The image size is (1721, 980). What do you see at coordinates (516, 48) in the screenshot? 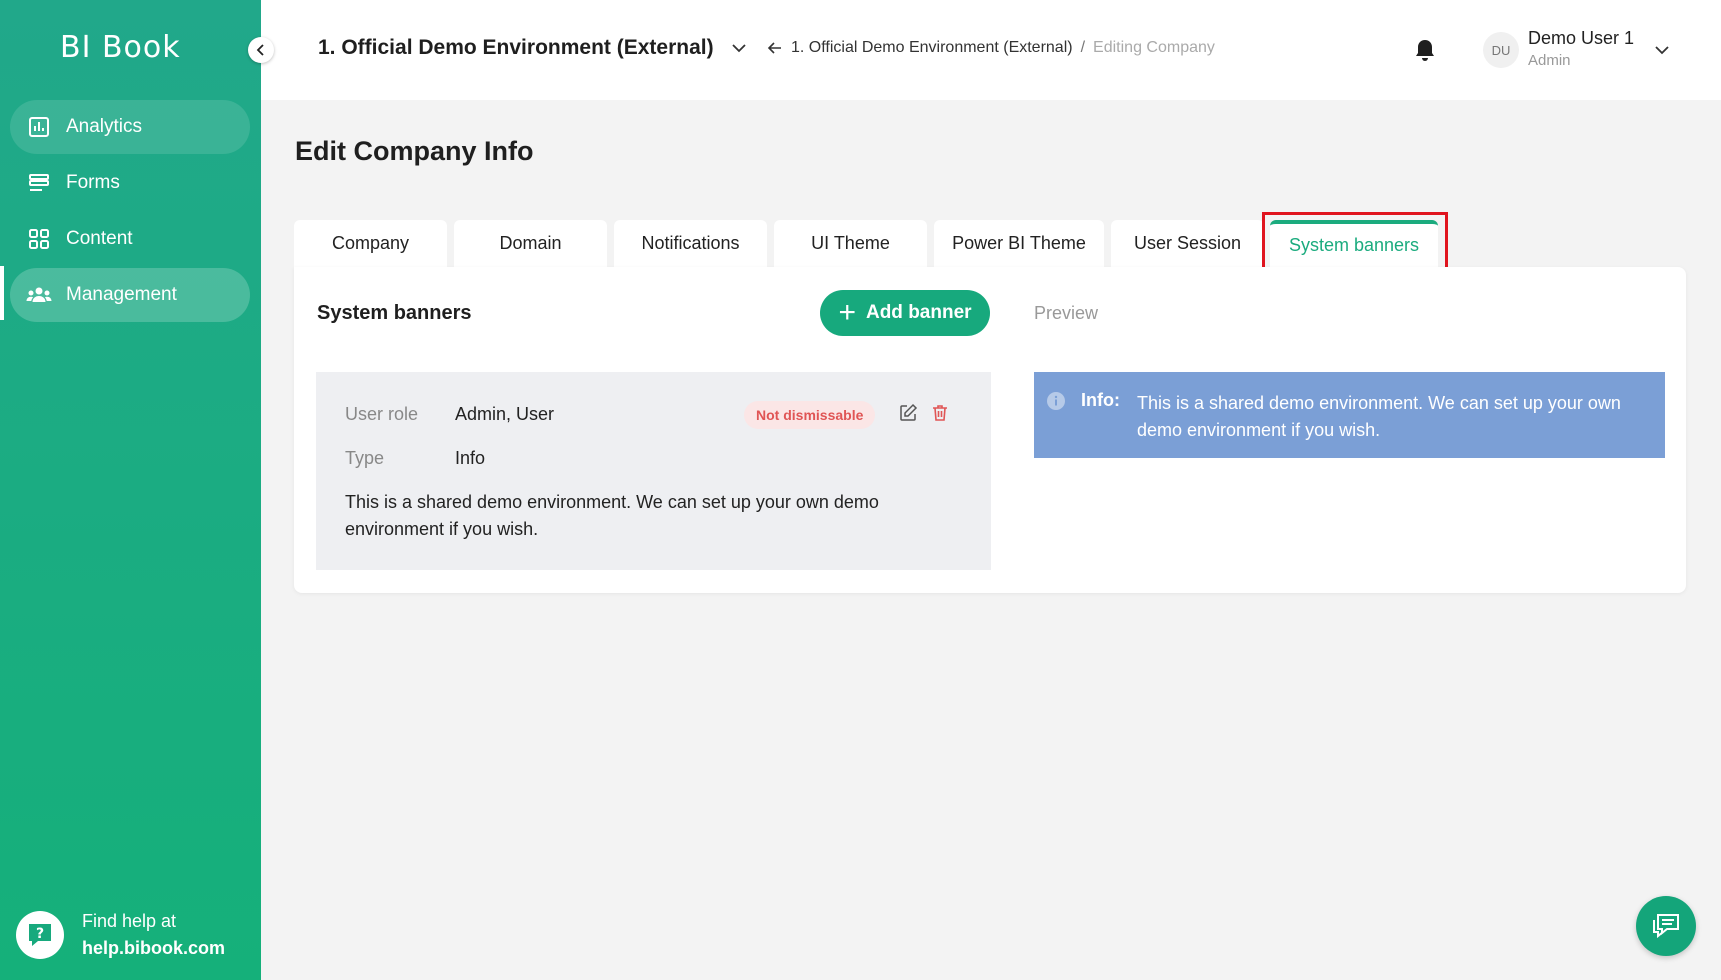
I see `environment-title: 1. Official Demo Environment (External)` at bounding box center [516, 48].